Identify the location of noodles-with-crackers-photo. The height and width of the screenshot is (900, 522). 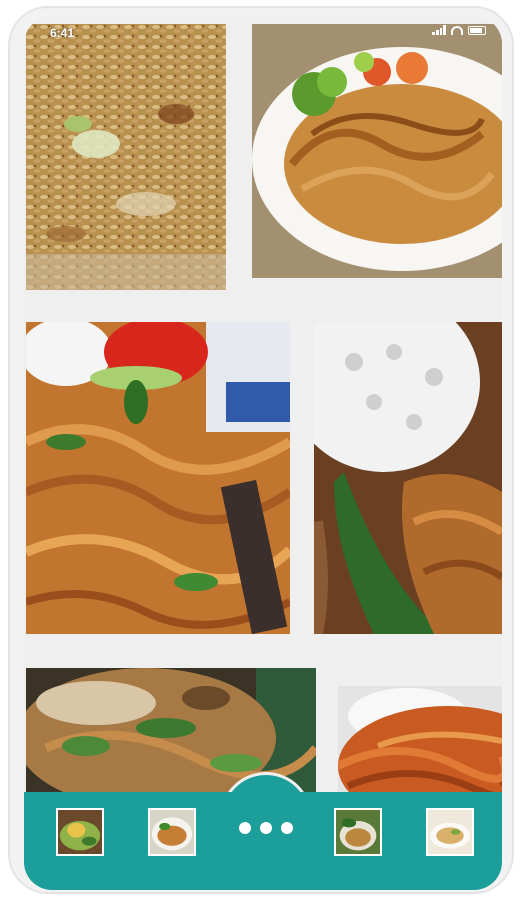
(408, 478).